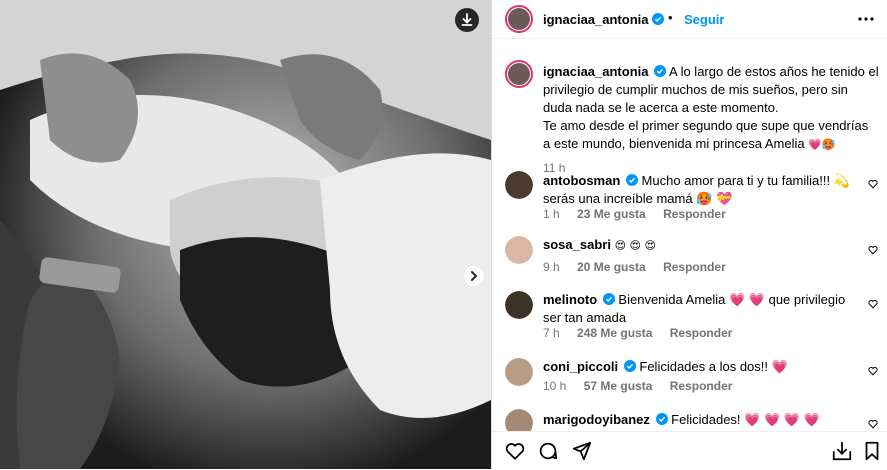  I want to click on comment-username: antobosman, so click(581, 180).